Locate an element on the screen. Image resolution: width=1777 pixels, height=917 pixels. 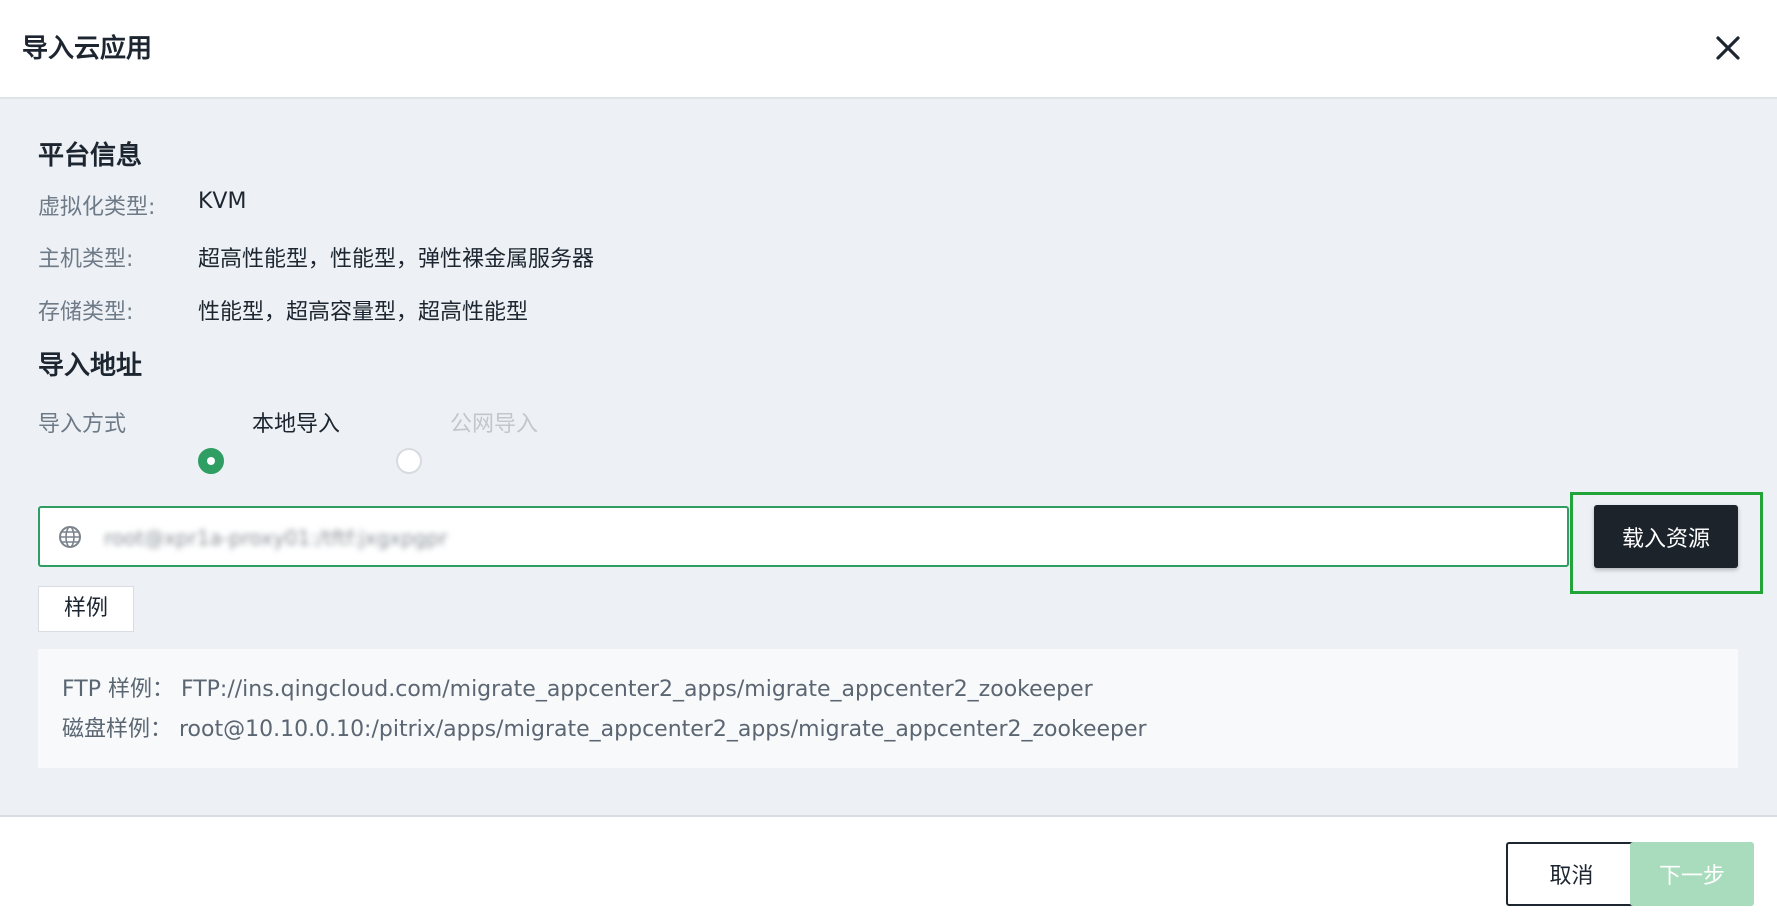
dialog-header: 导入云应用 is located at coordinates (888, 49).